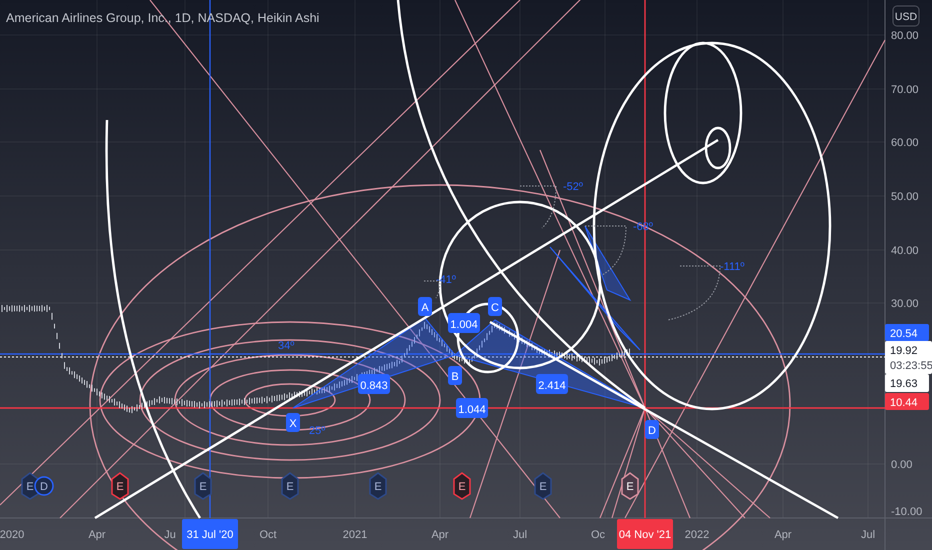  Describe the element at coordinates (293, 422) in the screenshot. I see `pattern-point-label: X` at that location.